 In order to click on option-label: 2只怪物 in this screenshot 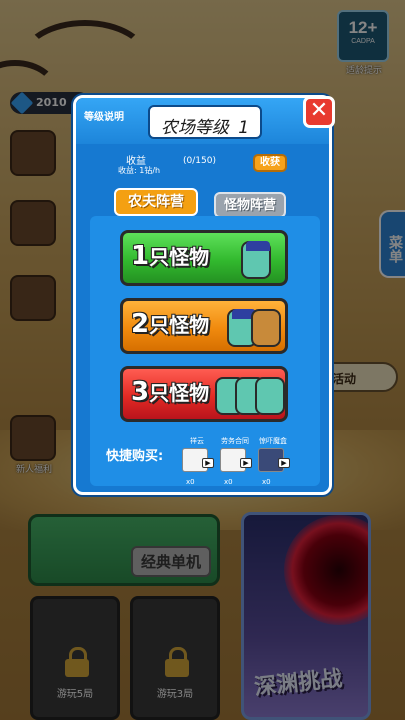, I will do `click(170, 324)`.